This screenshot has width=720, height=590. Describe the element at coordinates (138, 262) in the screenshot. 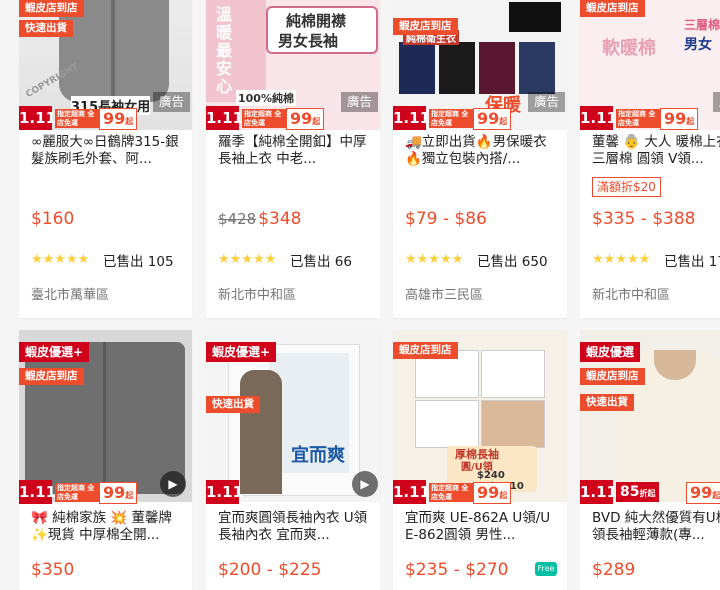

I see `sold-count: 已售出 105` at that location.